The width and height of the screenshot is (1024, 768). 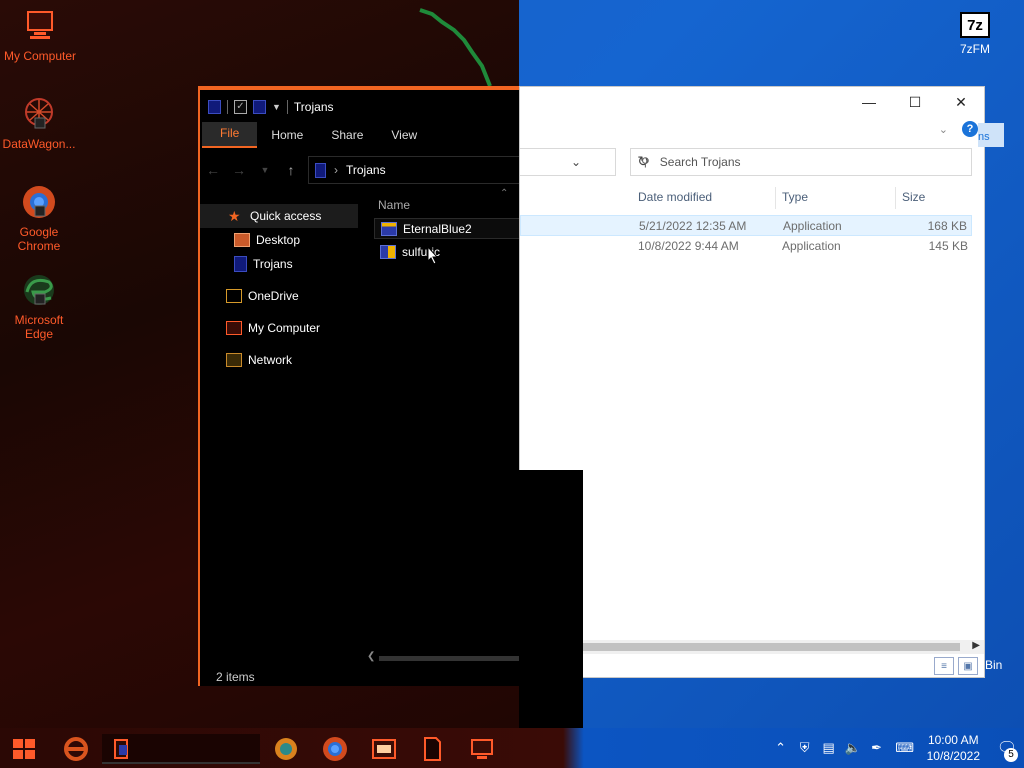 What do you see at coordinates (446, 205) in the screenshot?
I see `column-header-name: Name` at bounding box center [446, 205].